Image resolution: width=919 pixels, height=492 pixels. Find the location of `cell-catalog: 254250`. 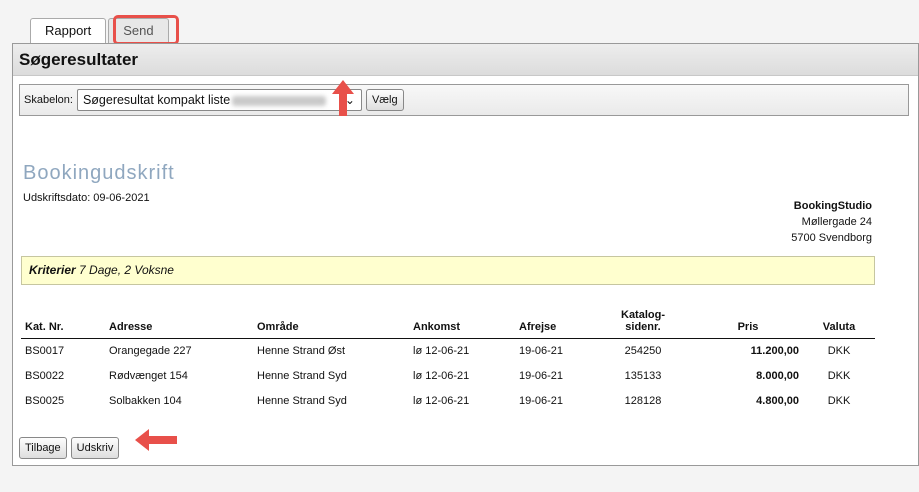

cell-catalog: 254250 is located at coordinates (643, 350).